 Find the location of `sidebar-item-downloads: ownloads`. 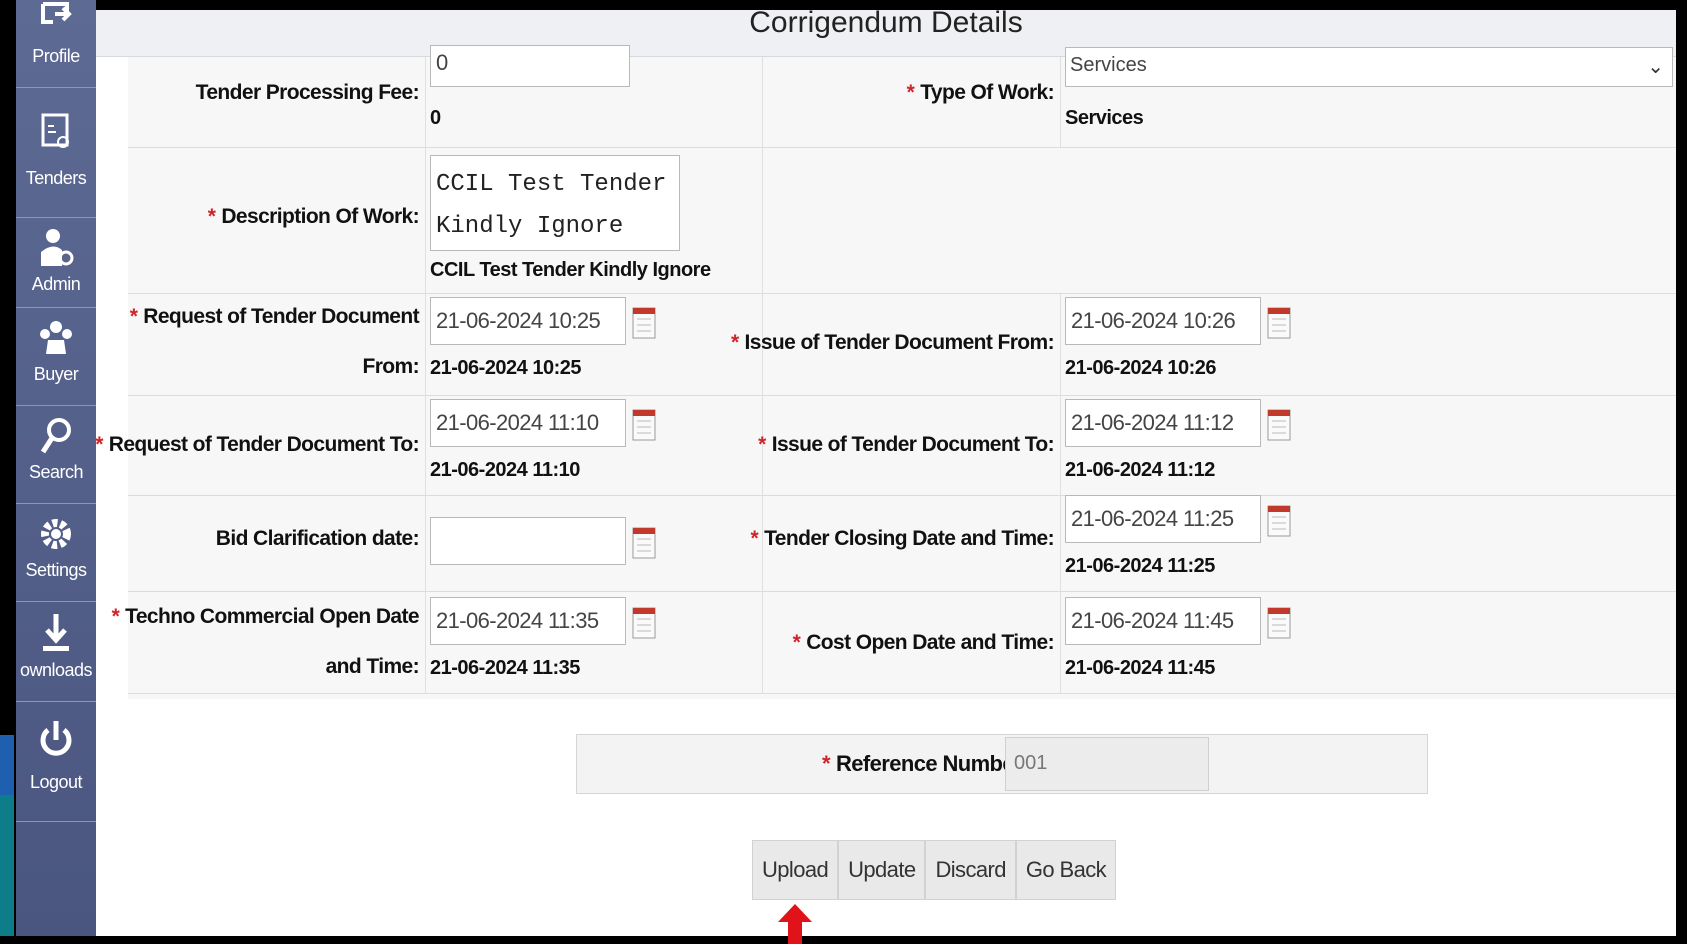

sidebar-item-downloads: ownloads is located at coordinates (56, 652).